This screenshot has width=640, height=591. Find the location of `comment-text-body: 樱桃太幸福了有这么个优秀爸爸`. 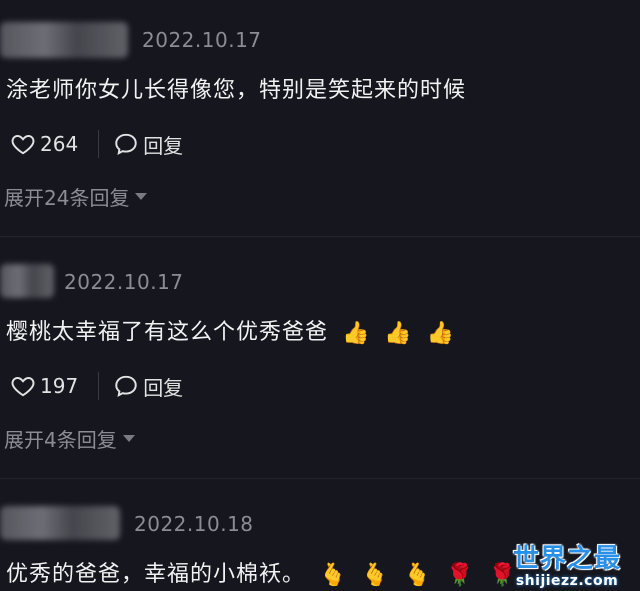

comment-text-body: 樱桃太幸福了有这么个优秀爸爸 is located at coordinates (167, 332).